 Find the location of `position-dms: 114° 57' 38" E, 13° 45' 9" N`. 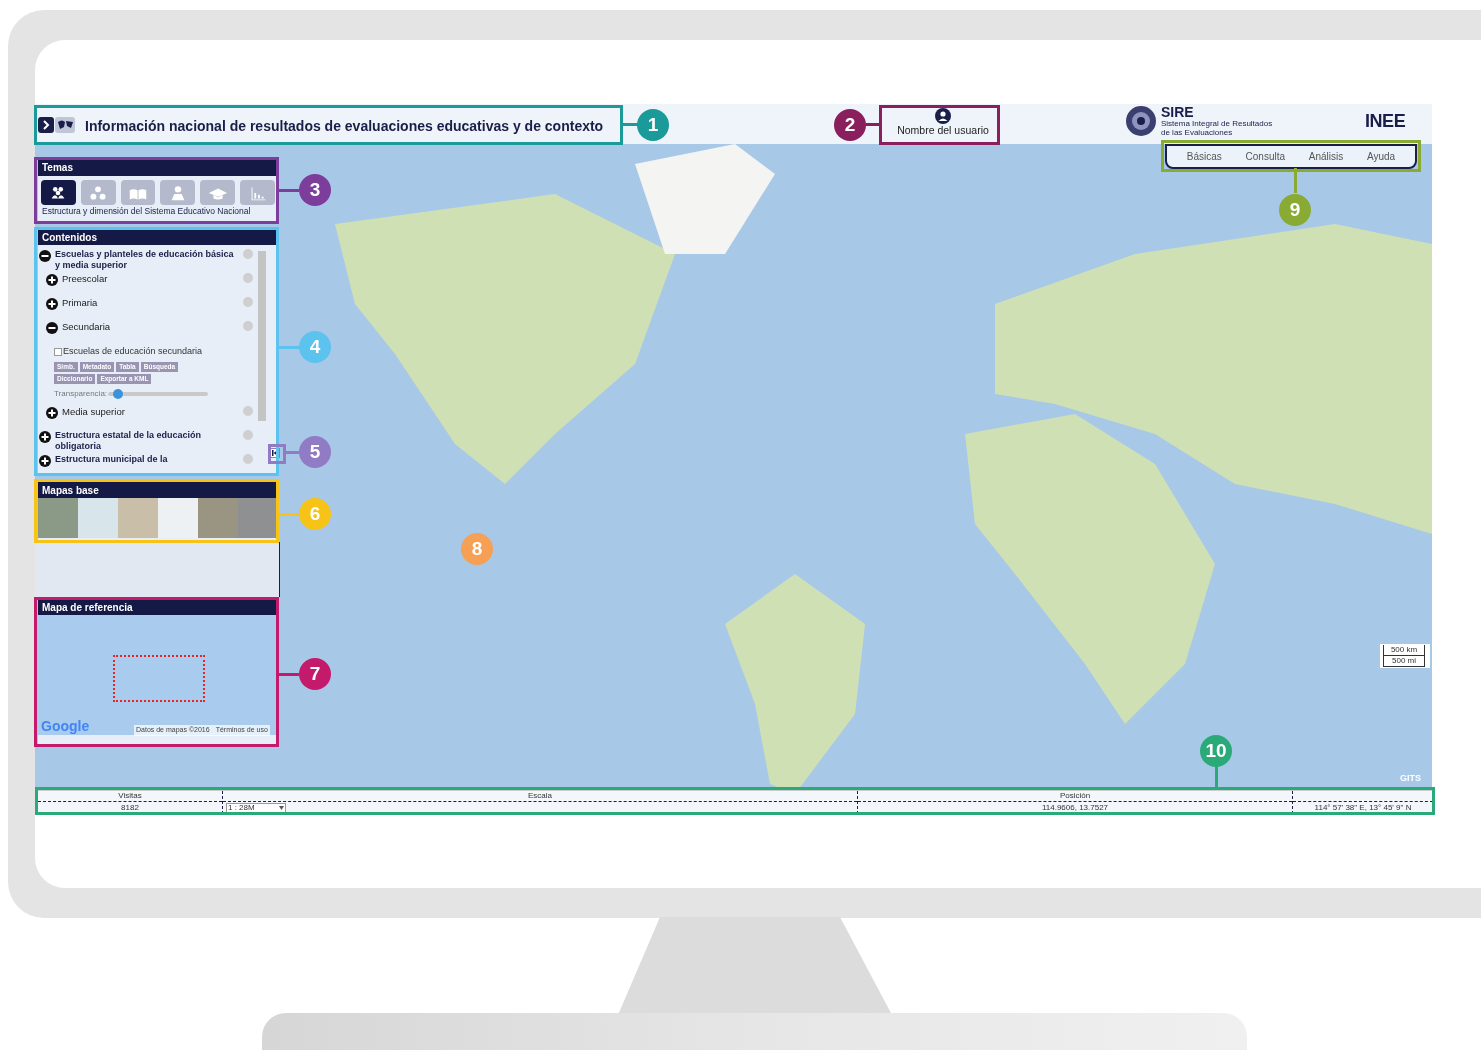

position-dms: 114° 57' 38" E, 13° 45' 9" N is located at coordinates (1363, 807).